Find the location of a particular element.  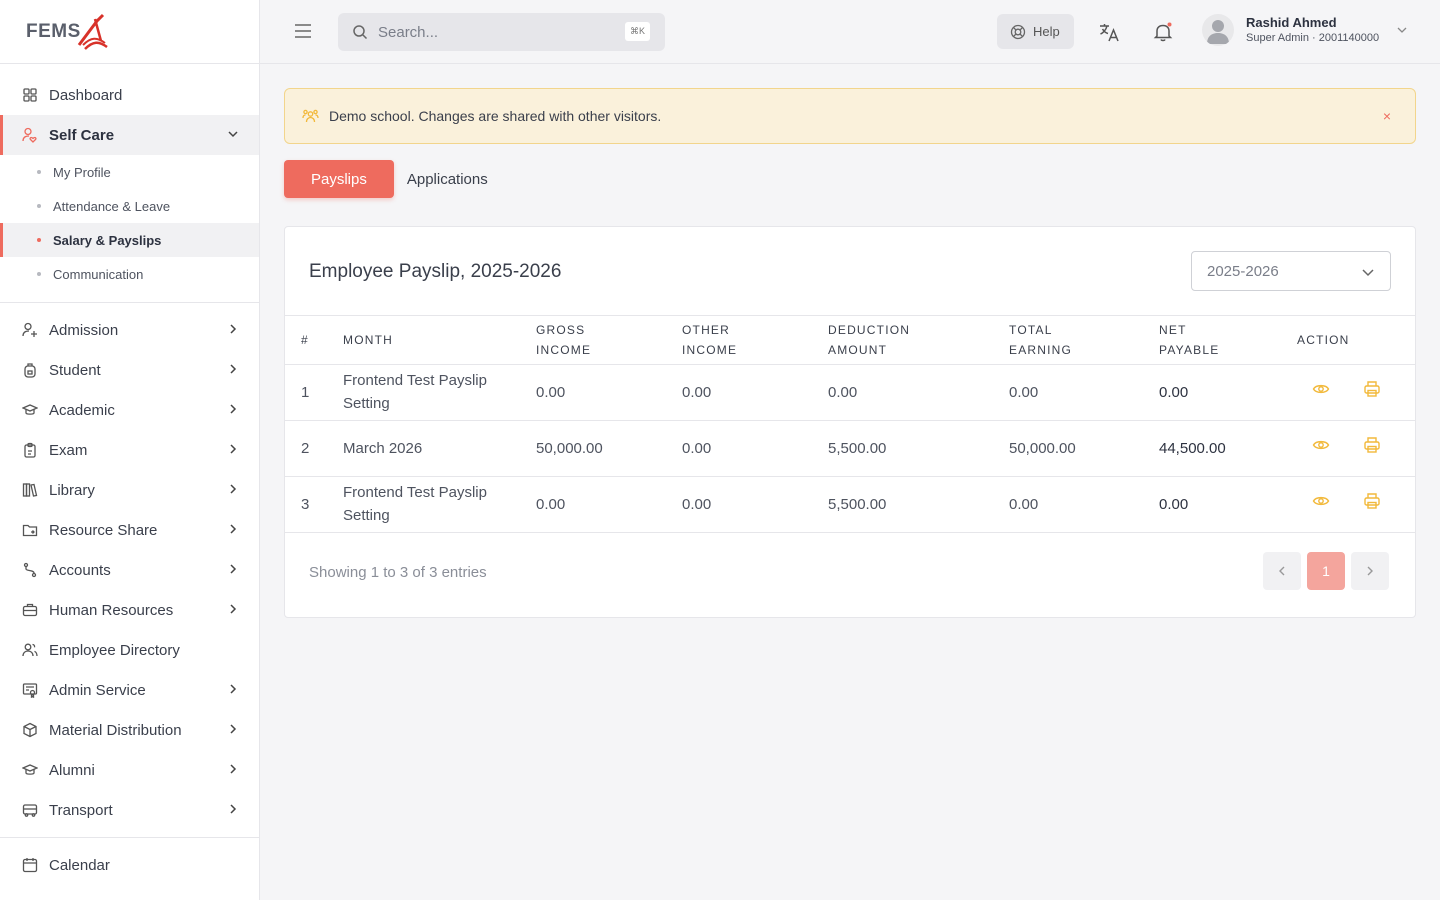

sidebar-item-academic: Academic is located at coordinates (129, 410).